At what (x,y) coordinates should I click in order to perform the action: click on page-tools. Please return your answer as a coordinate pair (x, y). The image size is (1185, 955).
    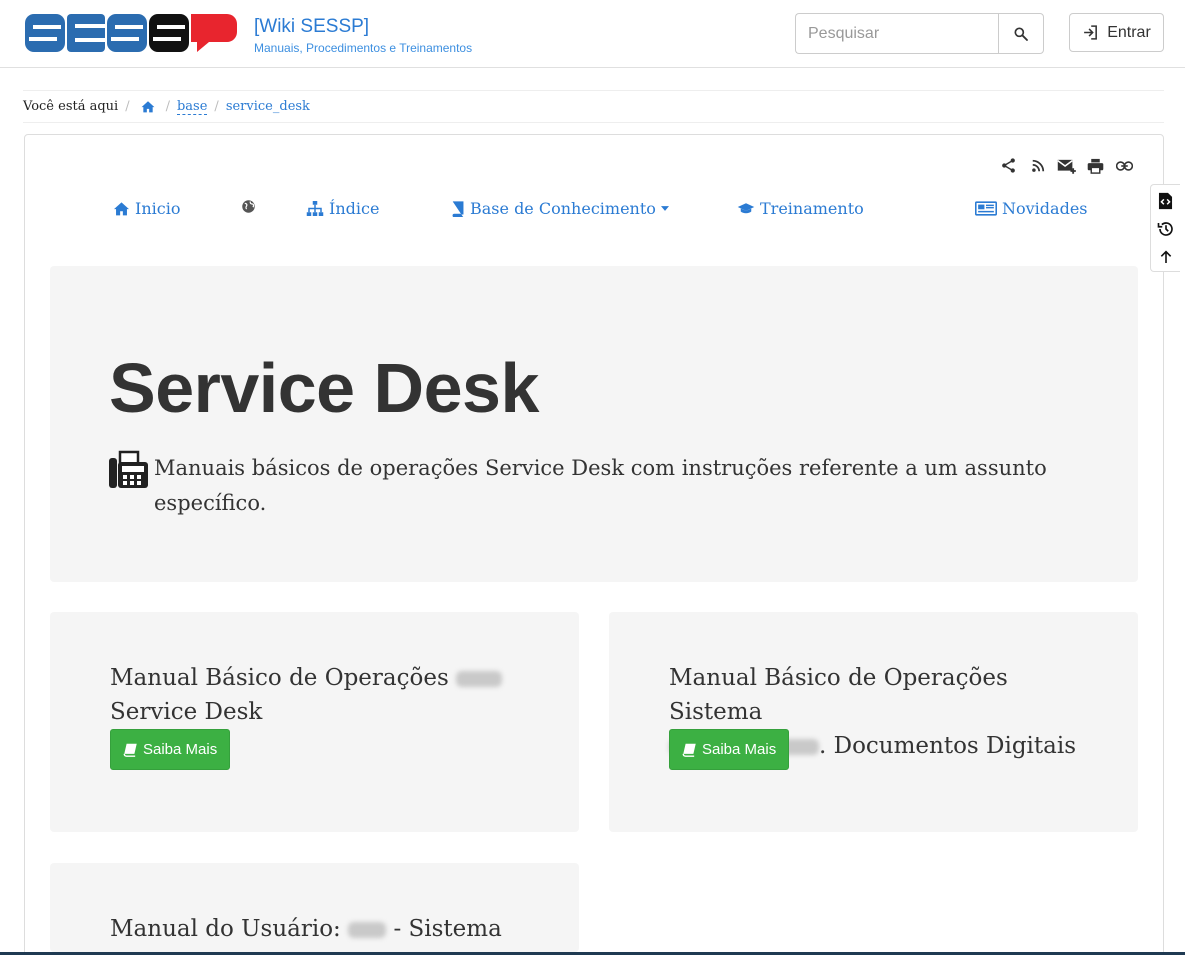
    Looking at the image, I should click on (1066, 165).